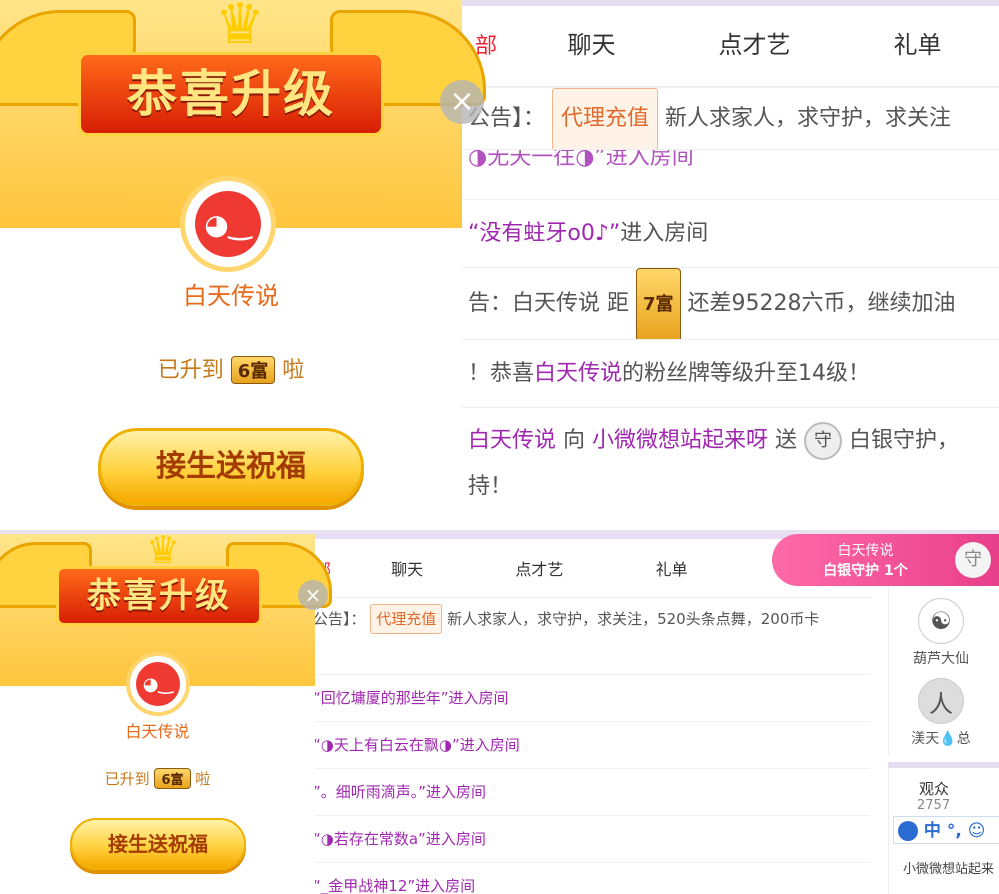 The image size is (999, 894). I want to click on audience-count: 2757, so click(934, 805).